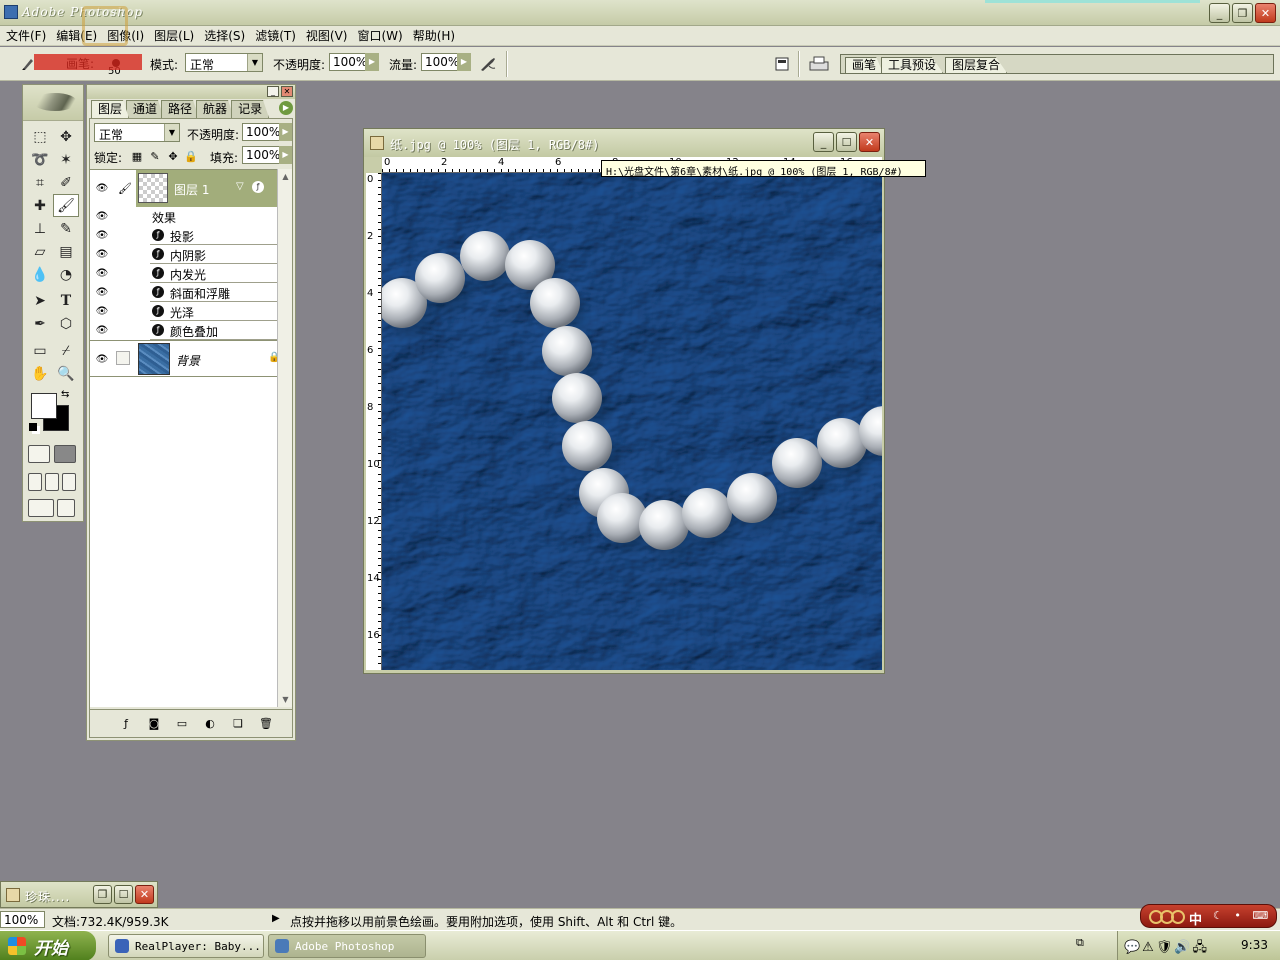 The height and width of the screenshot is (960, 1280). I want to click on expand-effects-triangle-icon: ▽, so click(240, 186).